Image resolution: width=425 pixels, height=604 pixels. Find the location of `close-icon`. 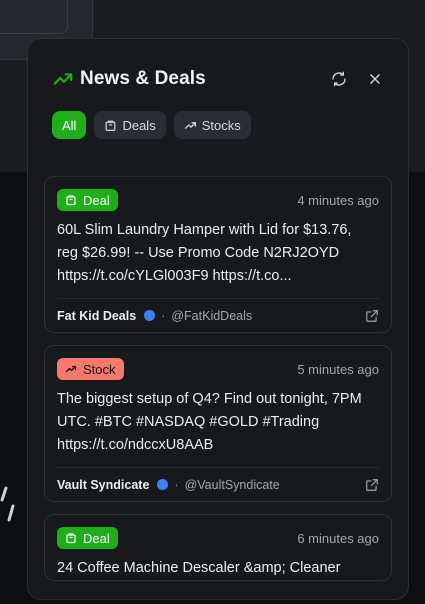

close-icon is located at coordinates (375, 79).